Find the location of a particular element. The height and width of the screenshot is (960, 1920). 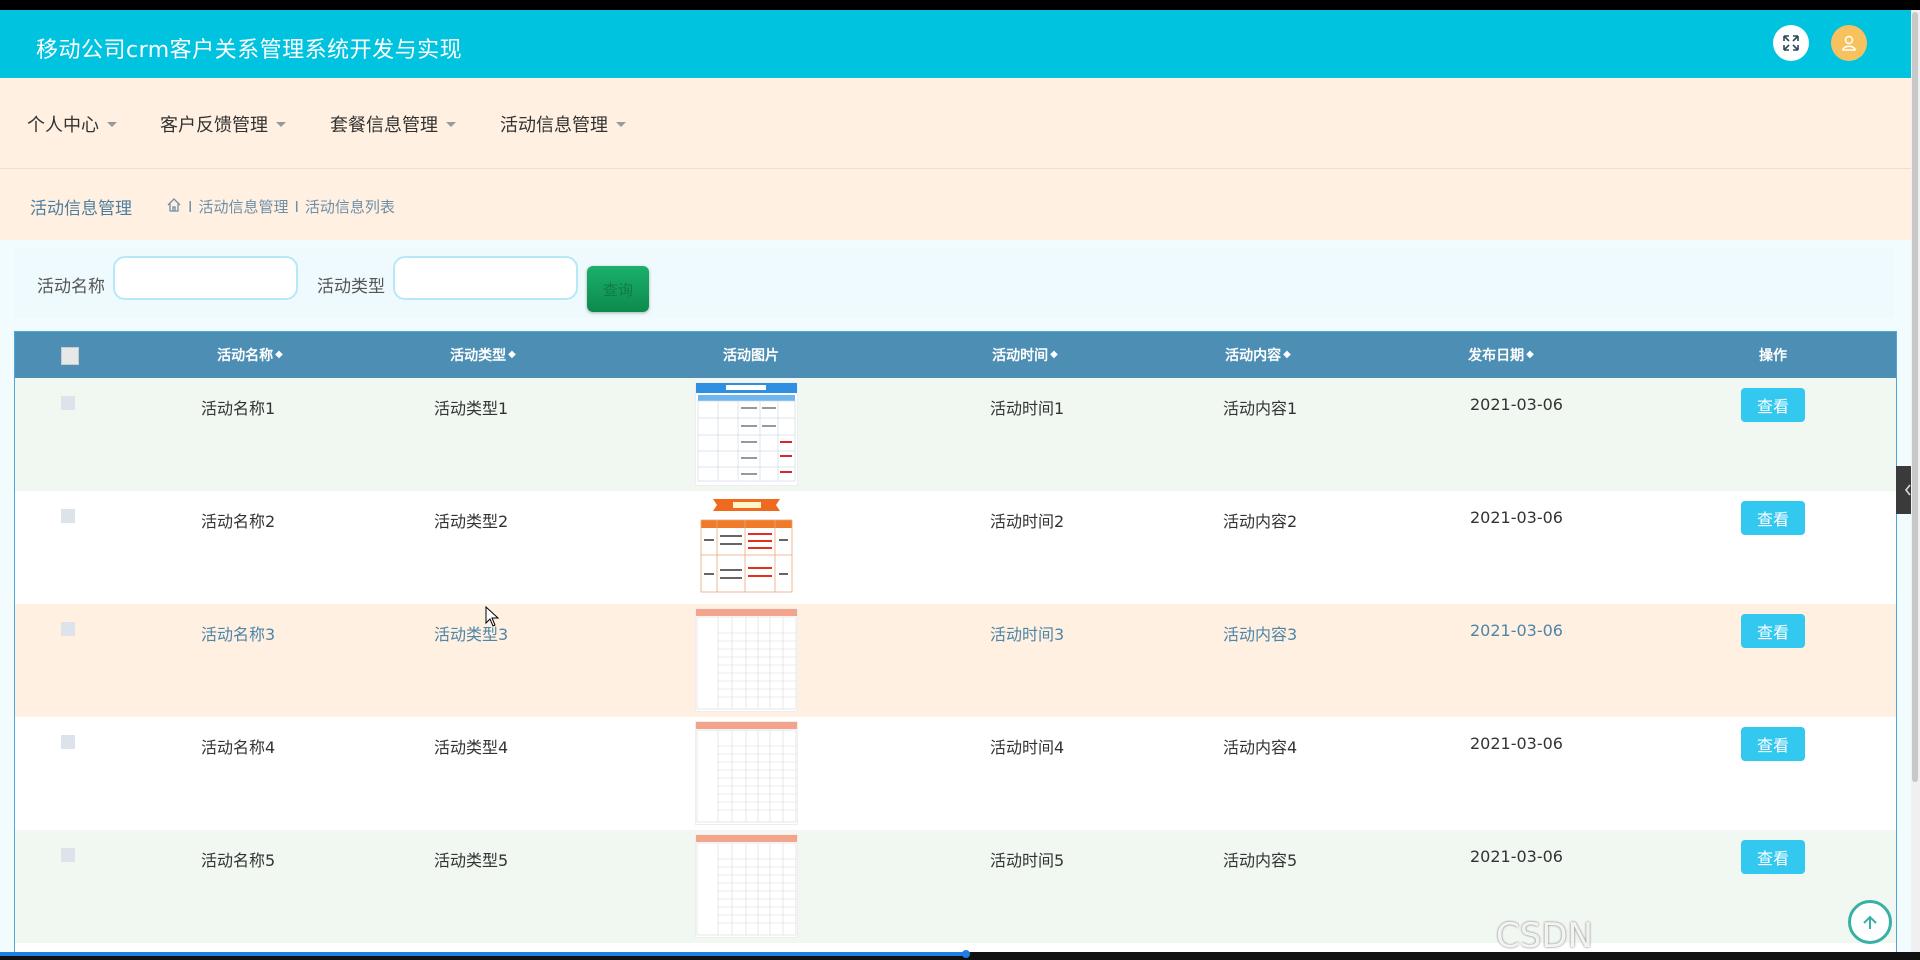

user-avatar-icon is located at coordinates (1849, 43).